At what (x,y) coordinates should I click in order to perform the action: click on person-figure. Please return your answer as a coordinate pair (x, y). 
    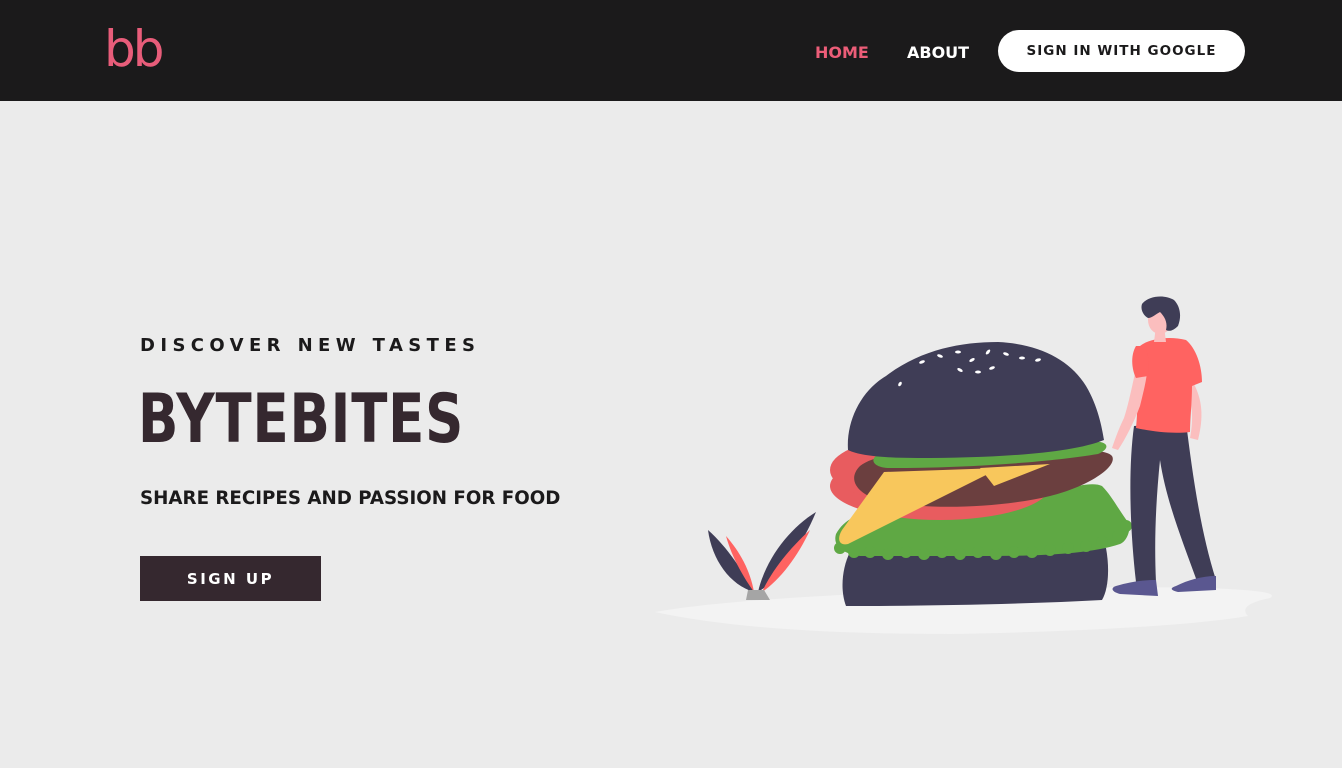
    Looking at the image, I should click on (1164, 446).